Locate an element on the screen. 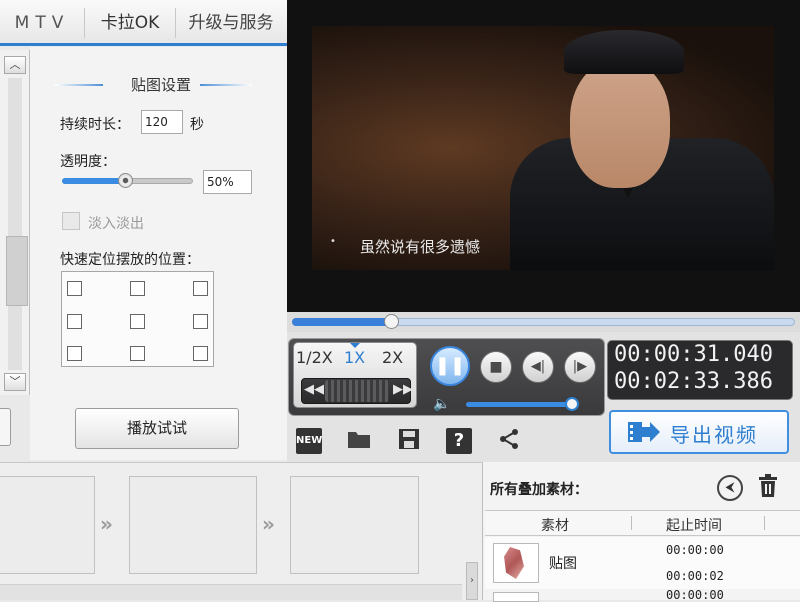  position-top-left is located at coordinates (74, 288).